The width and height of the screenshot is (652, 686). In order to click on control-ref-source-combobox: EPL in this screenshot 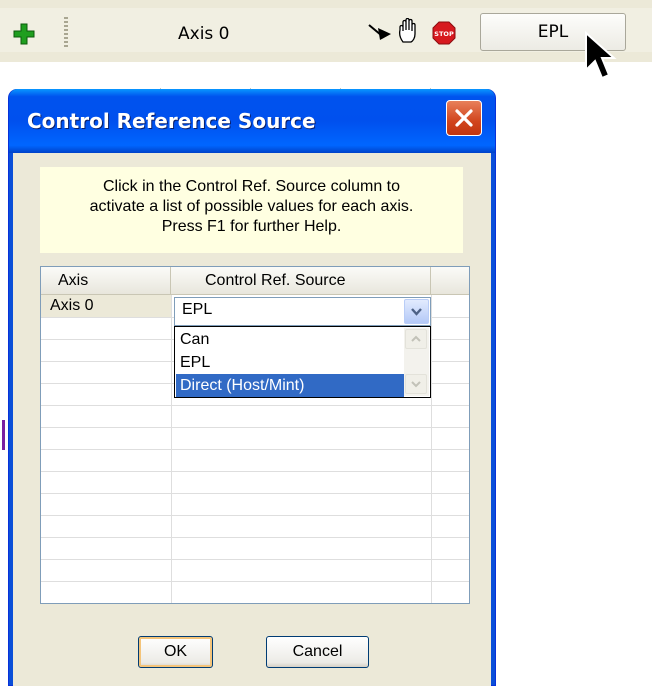, I will do `click(302, 311)`.